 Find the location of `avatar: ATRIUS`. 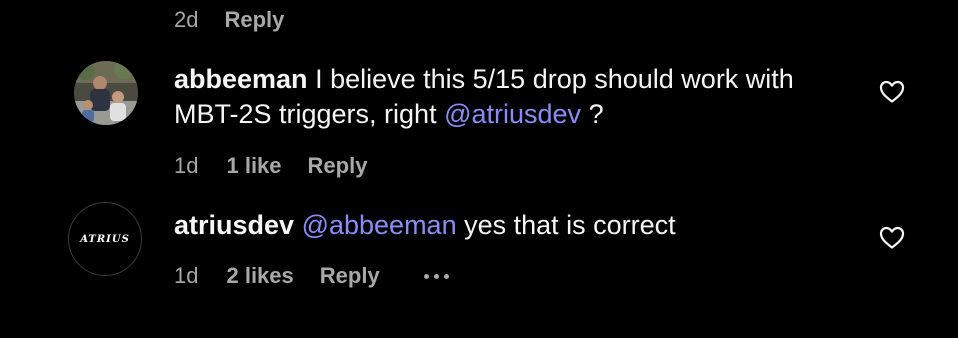

avatar: ATRIUS is located at coordinates (105, 239).